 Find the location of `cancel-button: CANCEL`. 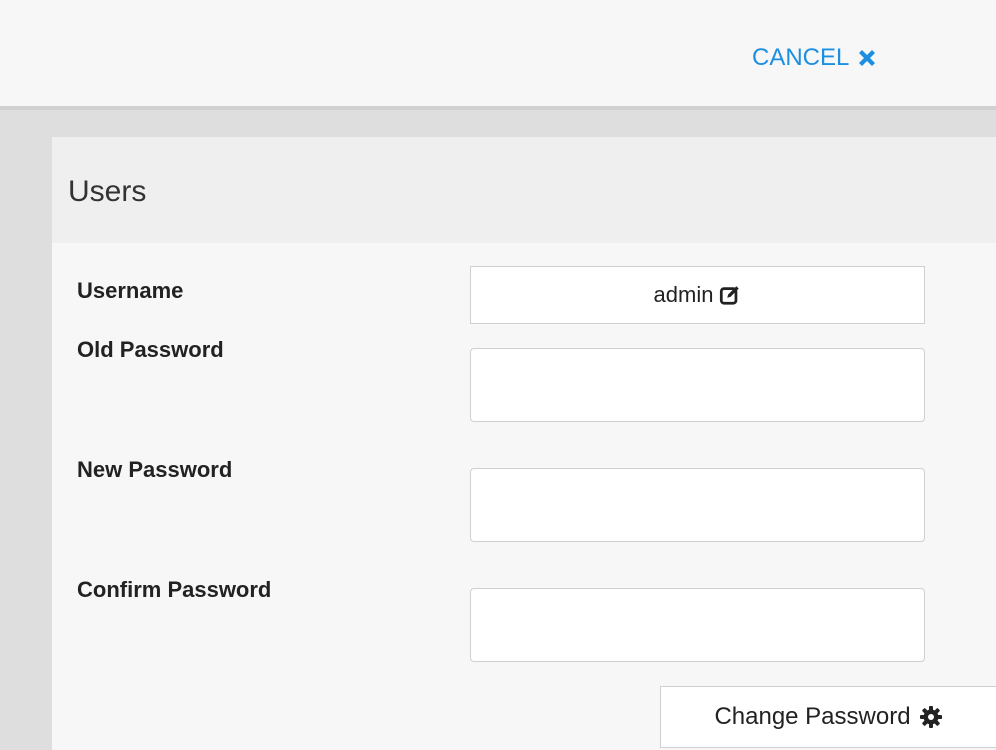

cancel-button: CANCEL is located at coordinates (815, 58).